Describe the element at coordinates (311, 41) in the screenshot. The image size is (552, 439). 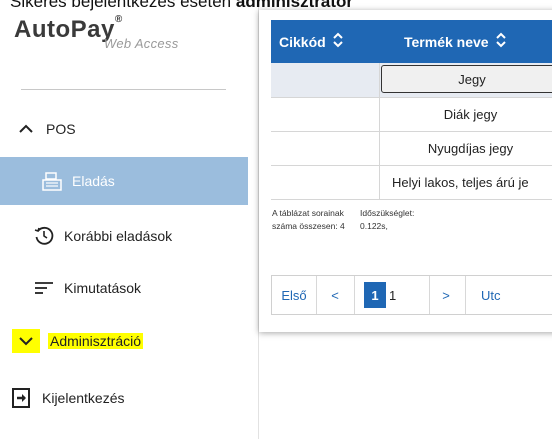
I see `column-header-cikkod: Cikkód` at that location.